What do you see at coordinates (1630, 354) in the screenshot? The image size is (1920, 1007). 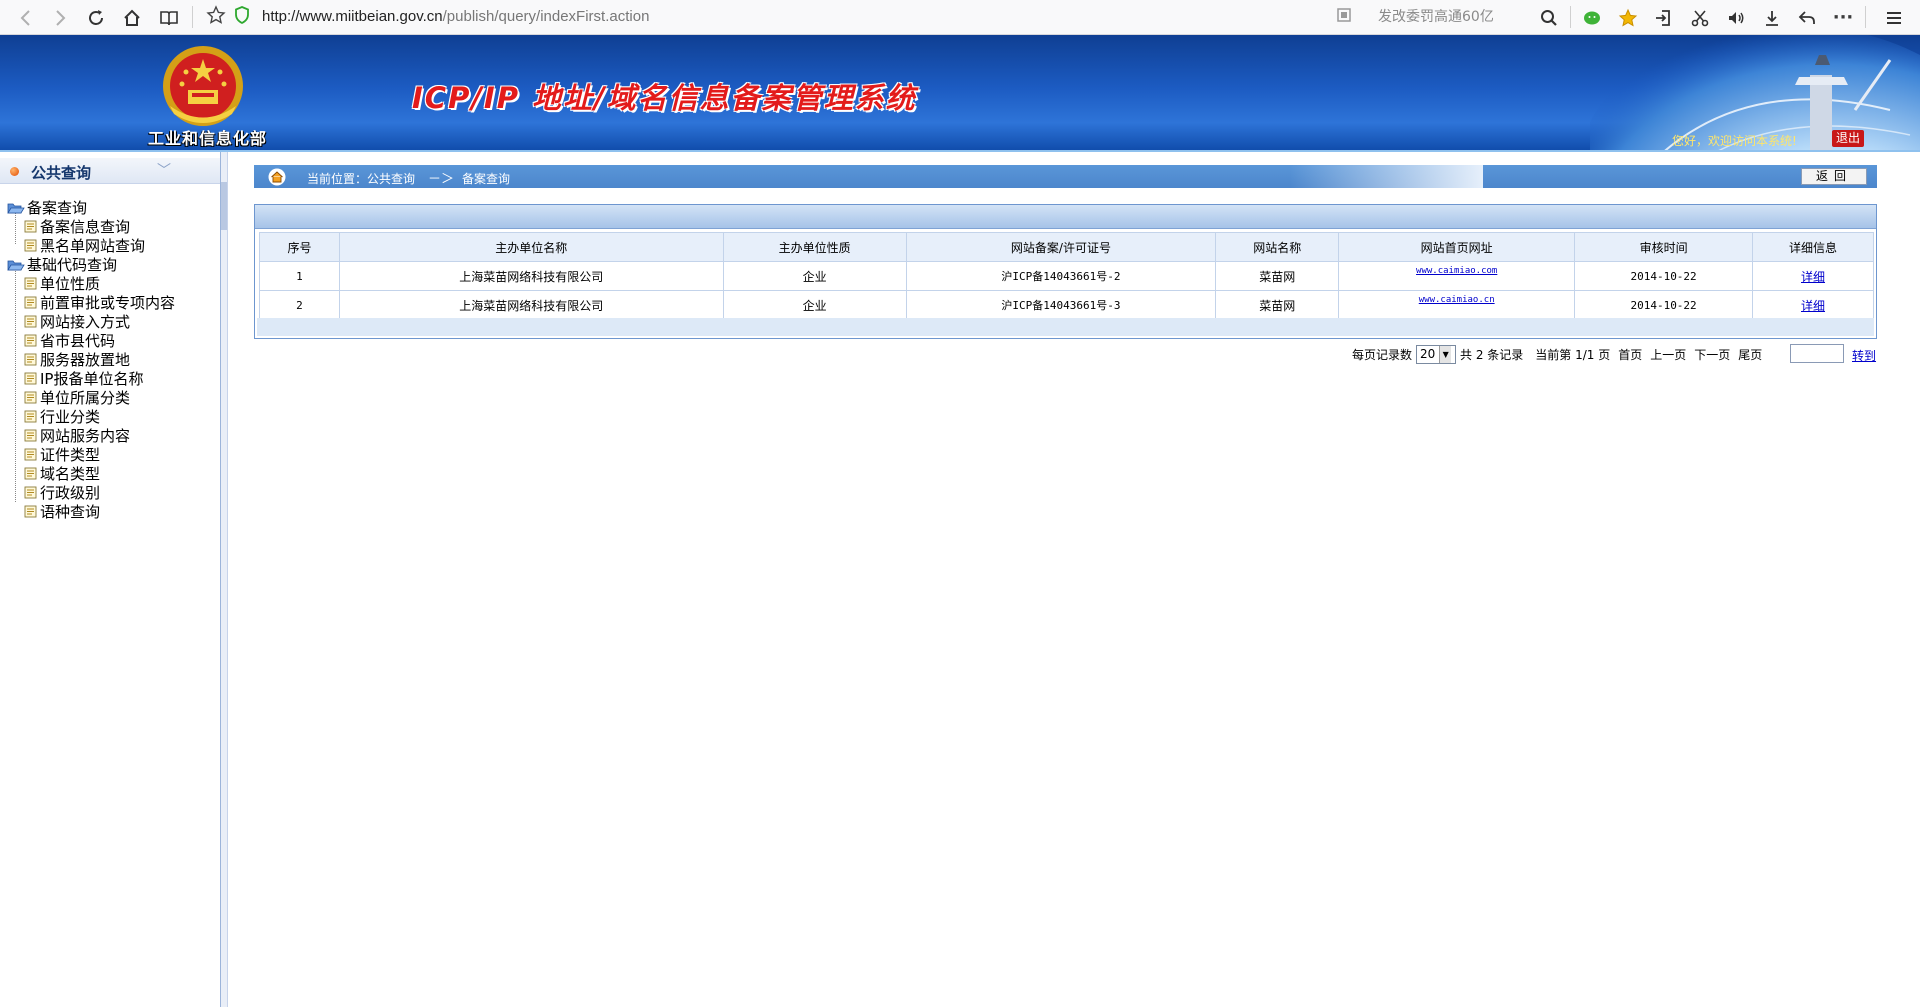 I see `first-page-button: 首页` at bounding box center [1630, 354].